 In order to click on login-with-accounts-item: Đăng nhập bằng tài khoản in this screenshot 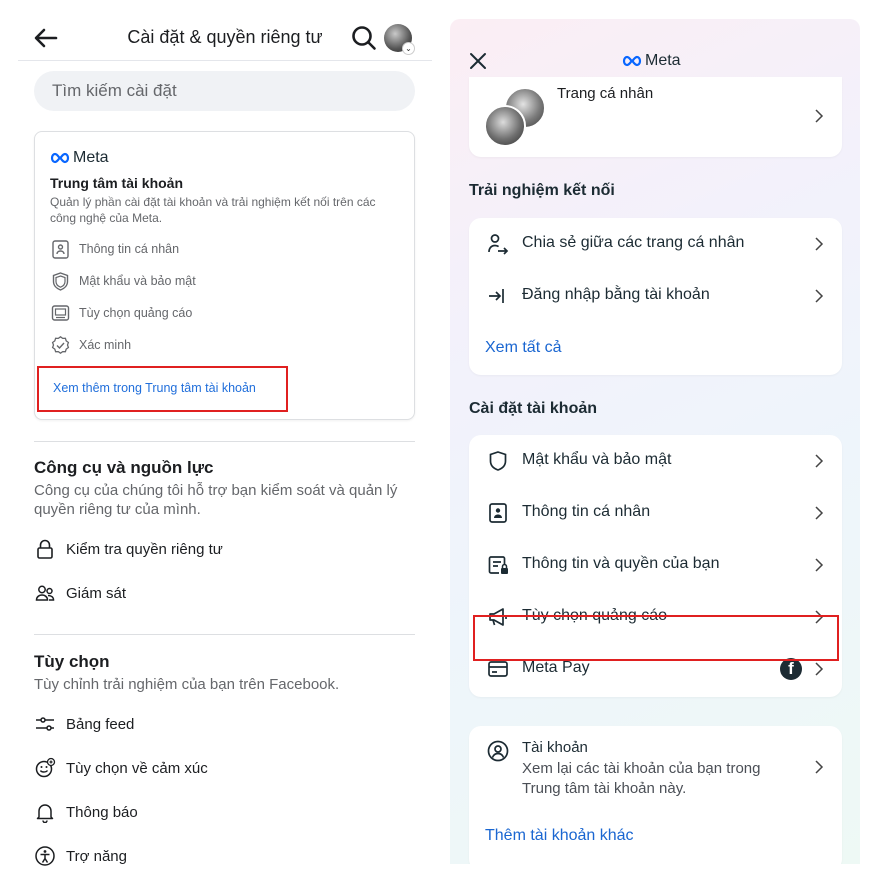, I will do `click(664, 296)`.